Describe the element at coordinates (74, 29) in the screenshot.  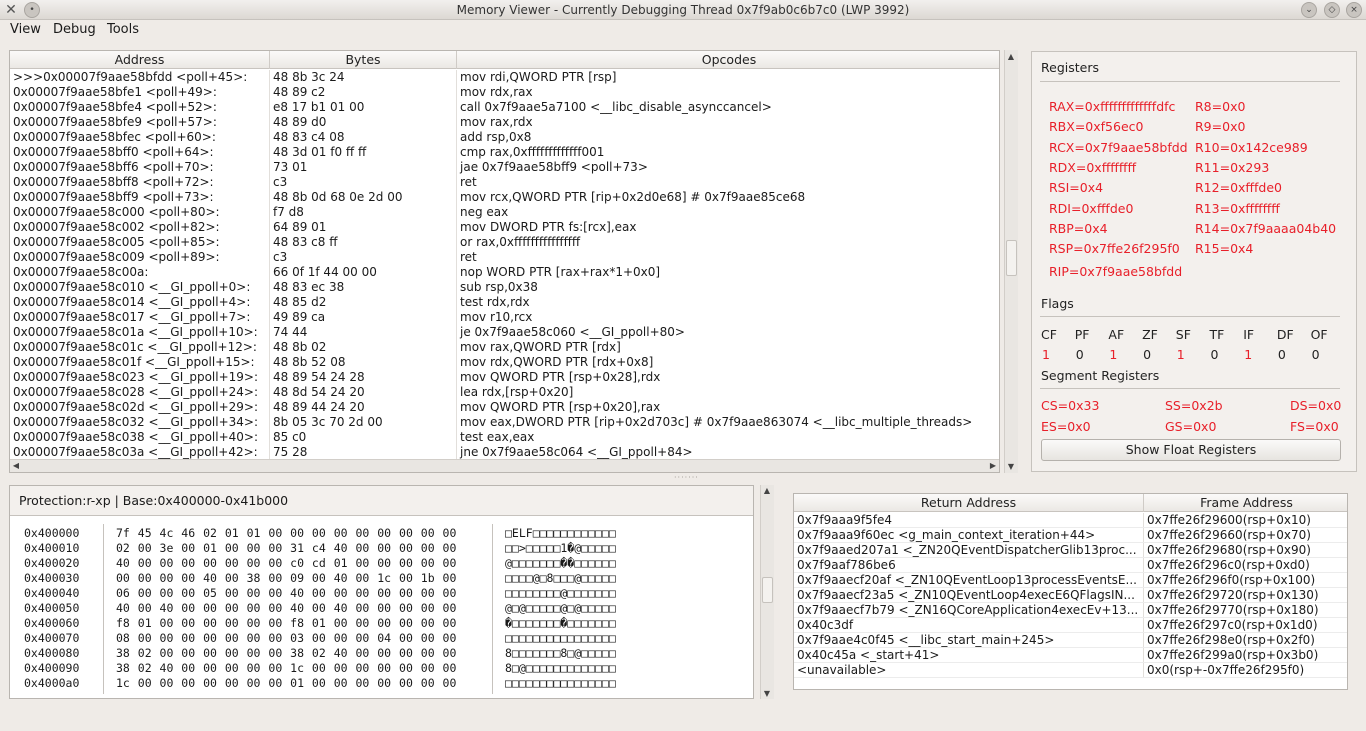
I see `menu-debug: Debug` at that location.